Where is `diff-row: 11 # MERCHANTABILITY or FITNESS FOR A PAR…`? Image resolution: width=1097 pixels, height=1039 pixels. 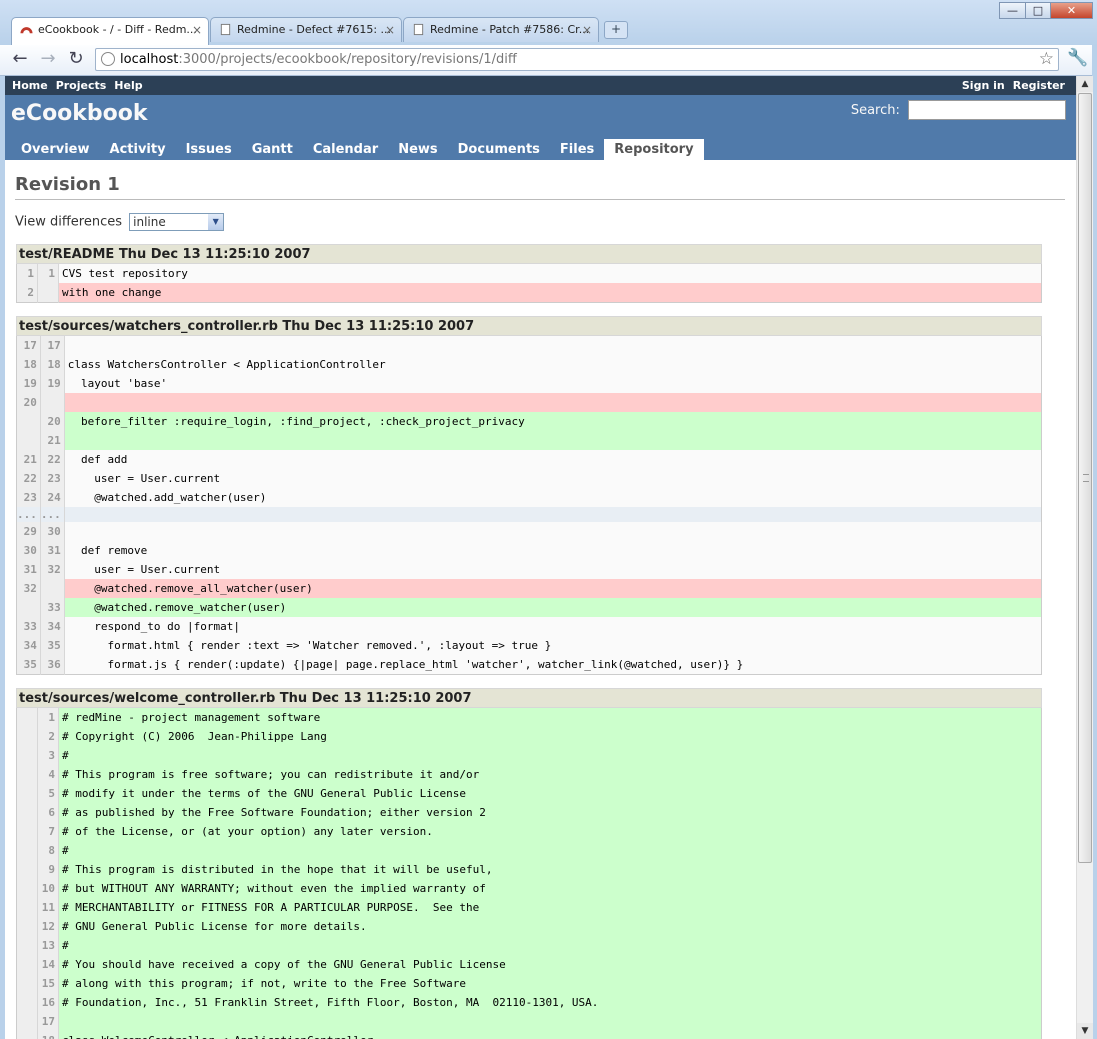
diff-row: 11 # MERCHANTABILITY or FITNESS FOR A PAR… is located at coordinates (529, 907).